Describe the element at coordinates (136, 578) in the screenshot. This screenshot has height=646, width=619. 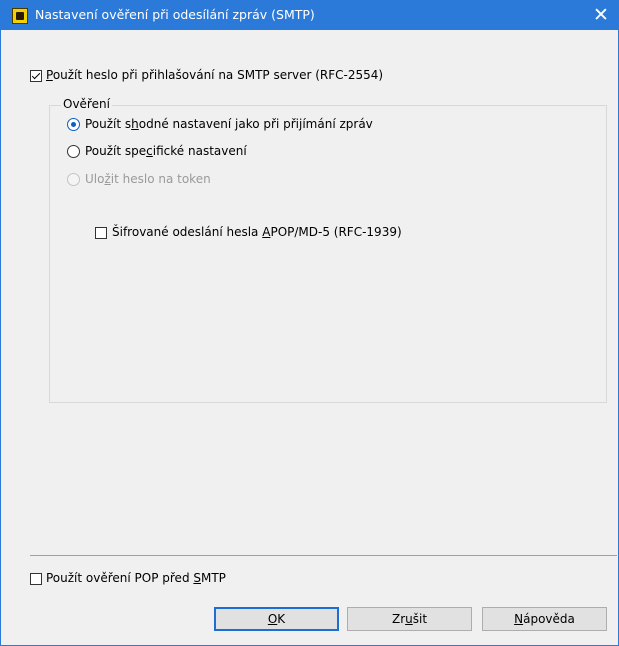
I see `pop-before-smtp-label: Použít ověření POP před SMTP` at that location.